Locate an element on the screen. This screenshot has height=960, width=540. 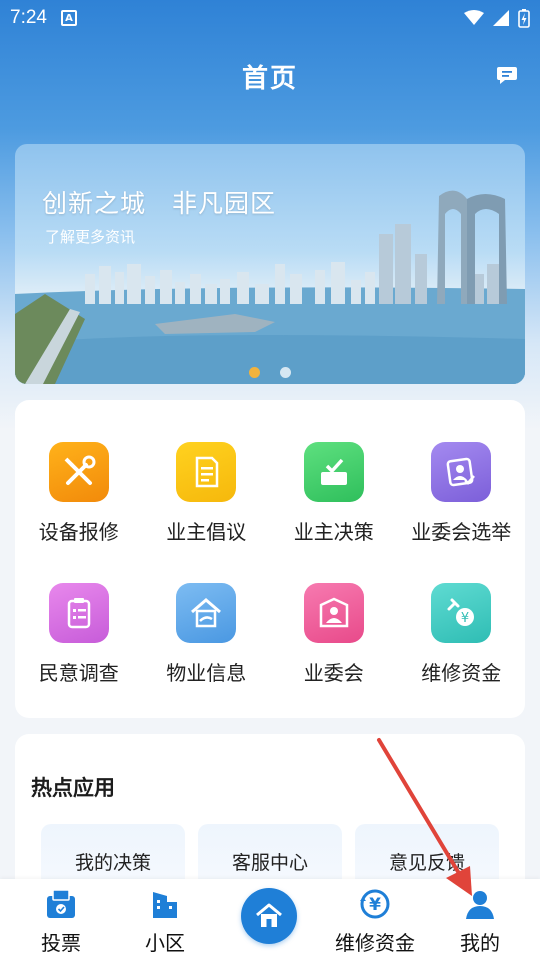
page-title: 首页 is located at coordinates (269, 78).